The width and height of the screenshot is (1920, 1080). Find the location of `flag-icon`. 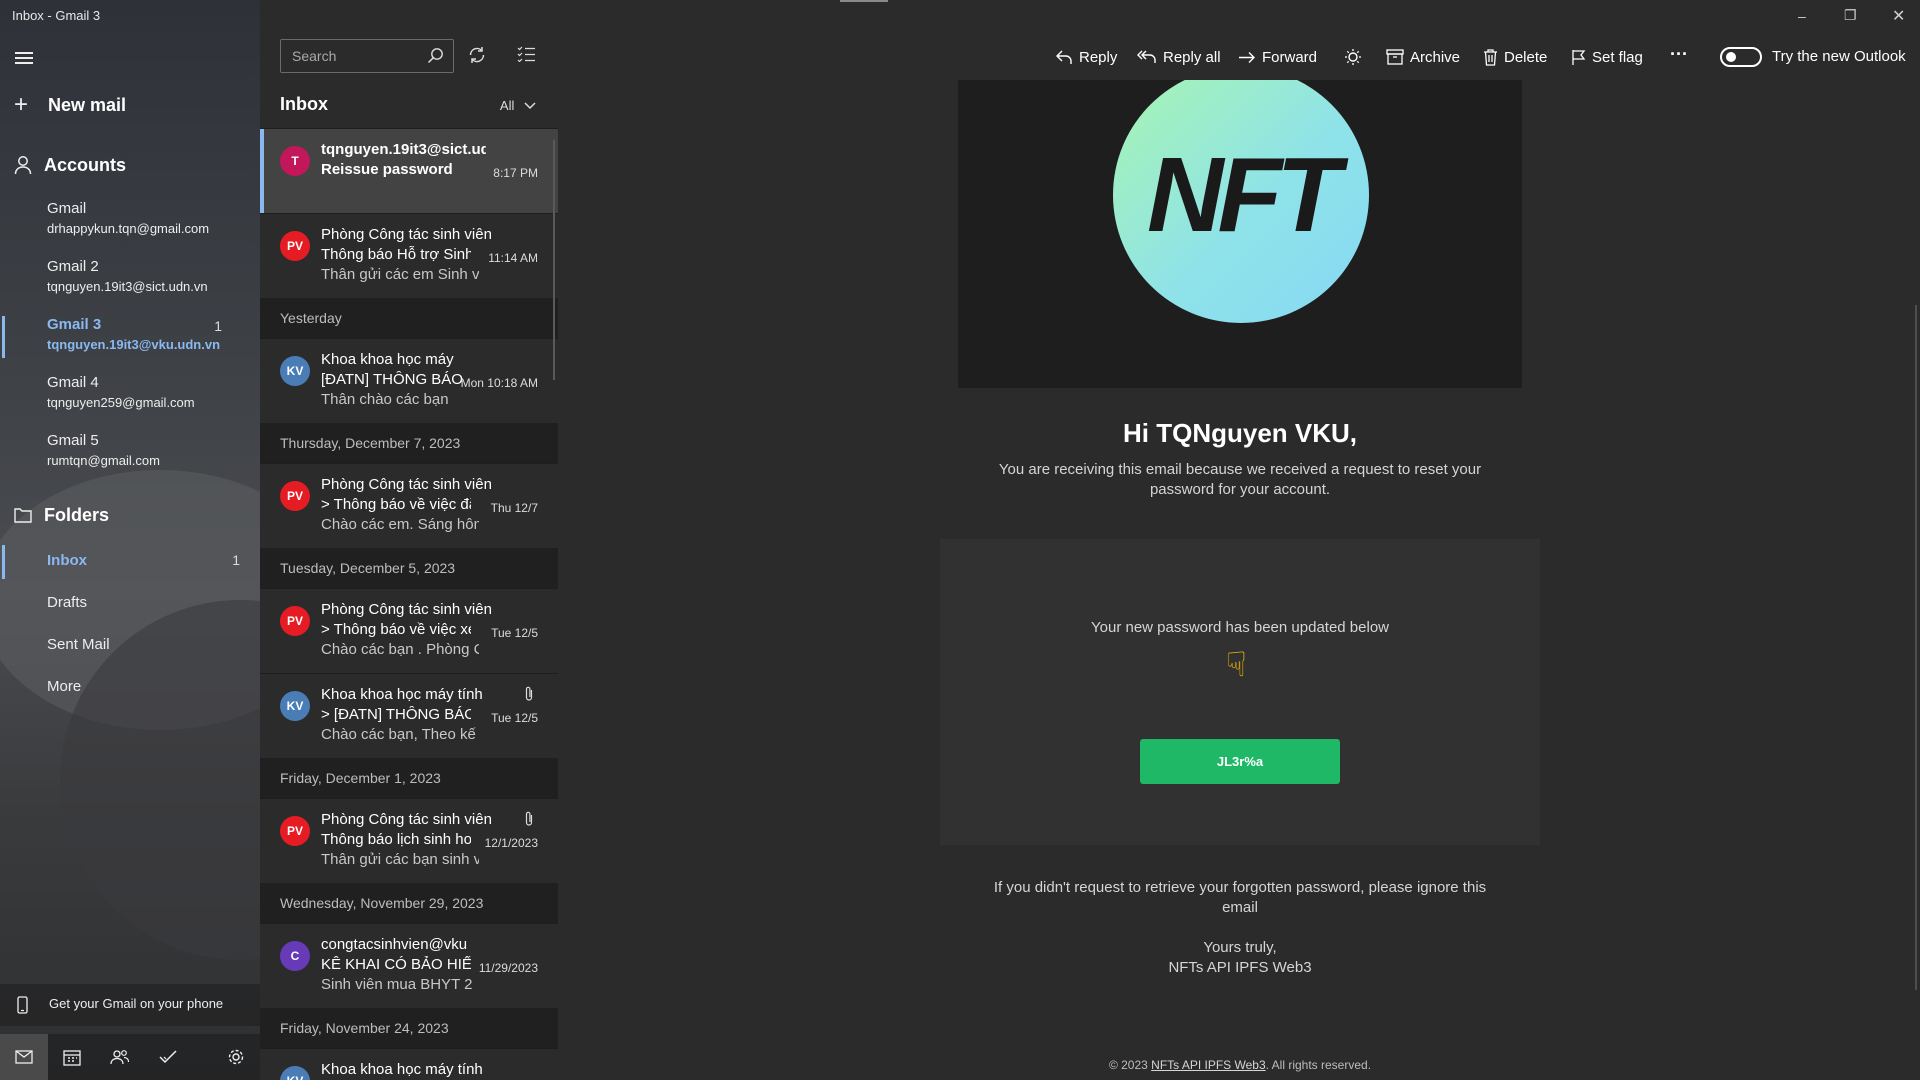

flag-icon is located at coordinates (1579, 57).